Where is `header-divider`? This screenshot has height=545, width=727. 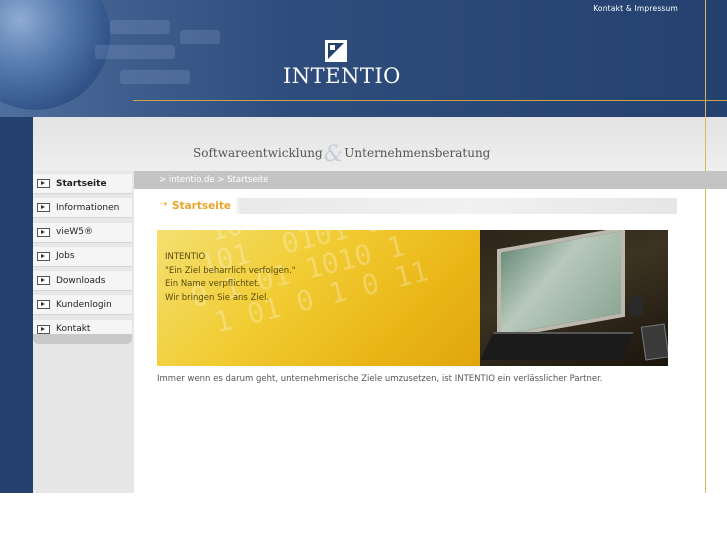 header-divider is located at coordinates (430, 100).